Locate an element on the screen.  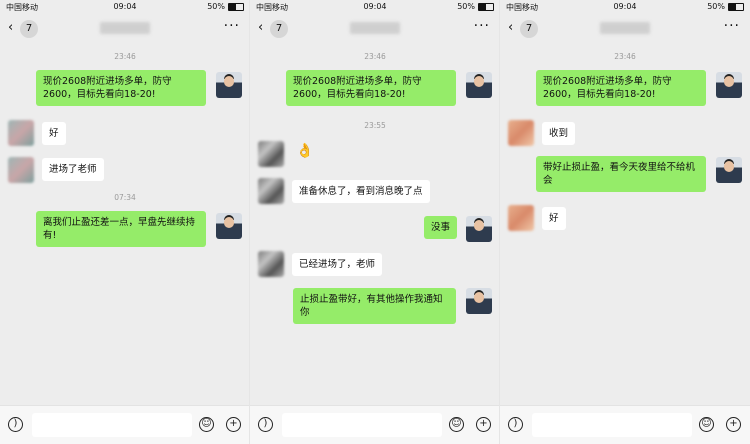
message-outgoing: 没事 is located at coordinates (441, 227).